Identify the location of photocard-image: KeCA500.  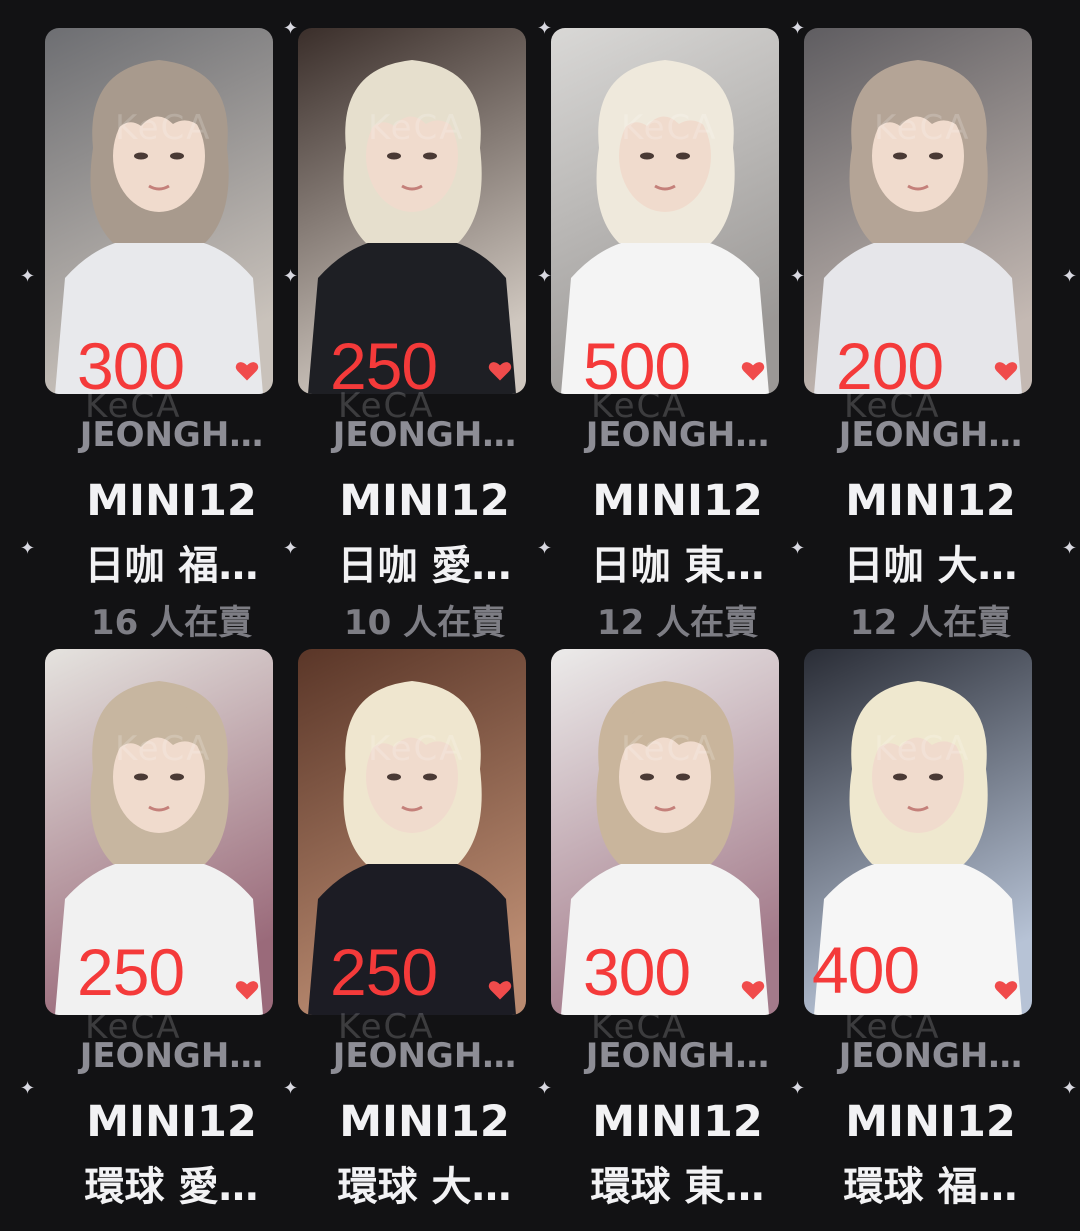
(665, 211).